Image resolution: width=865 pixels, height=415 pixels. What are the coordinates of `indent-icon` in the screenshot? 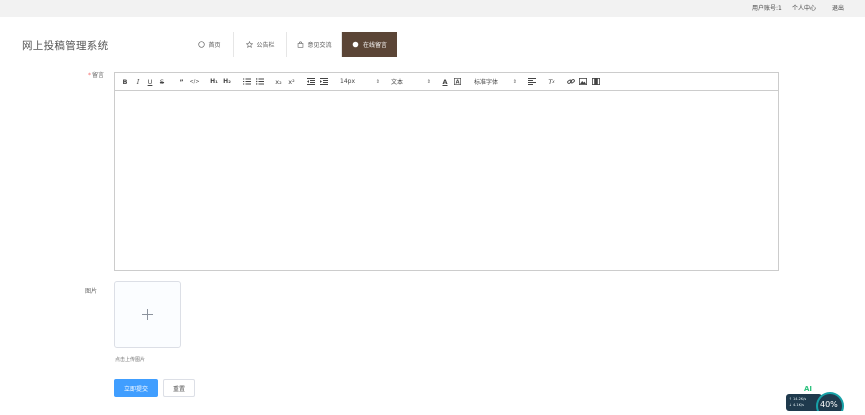 It's located at (323, 81).